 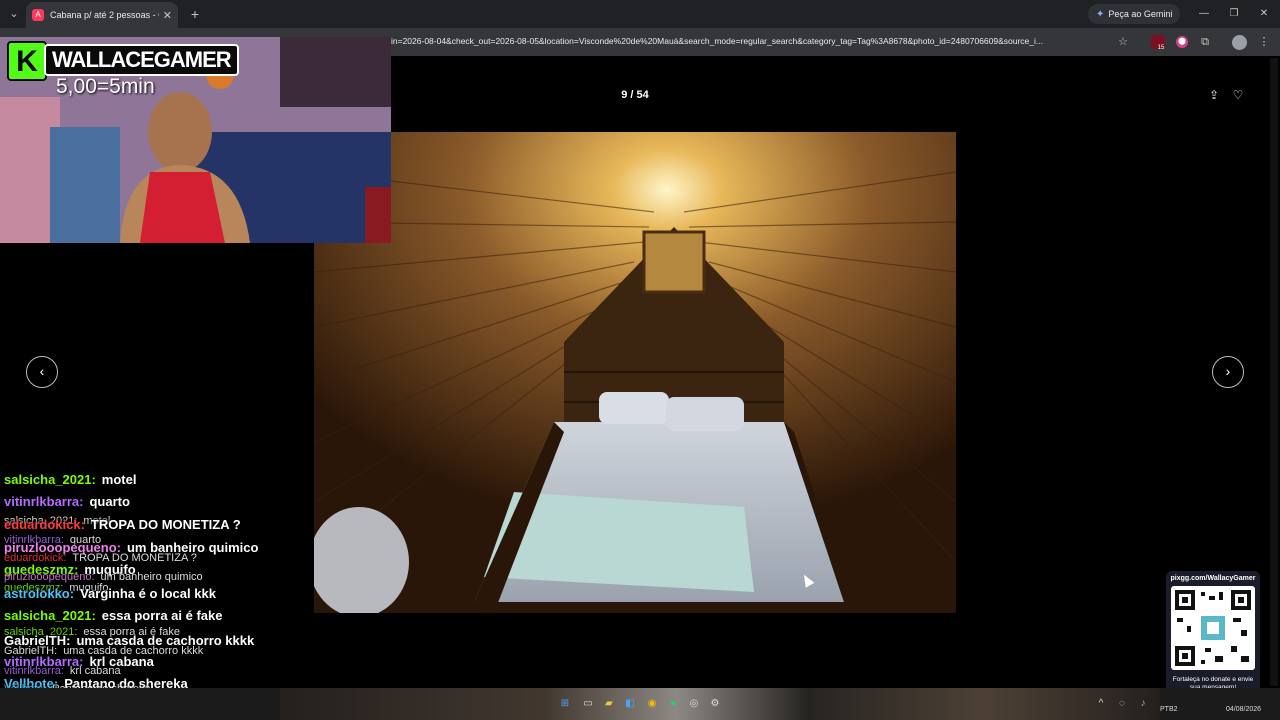 I want to click on start-button-icon: ⊞, so click(x=565, y=704).